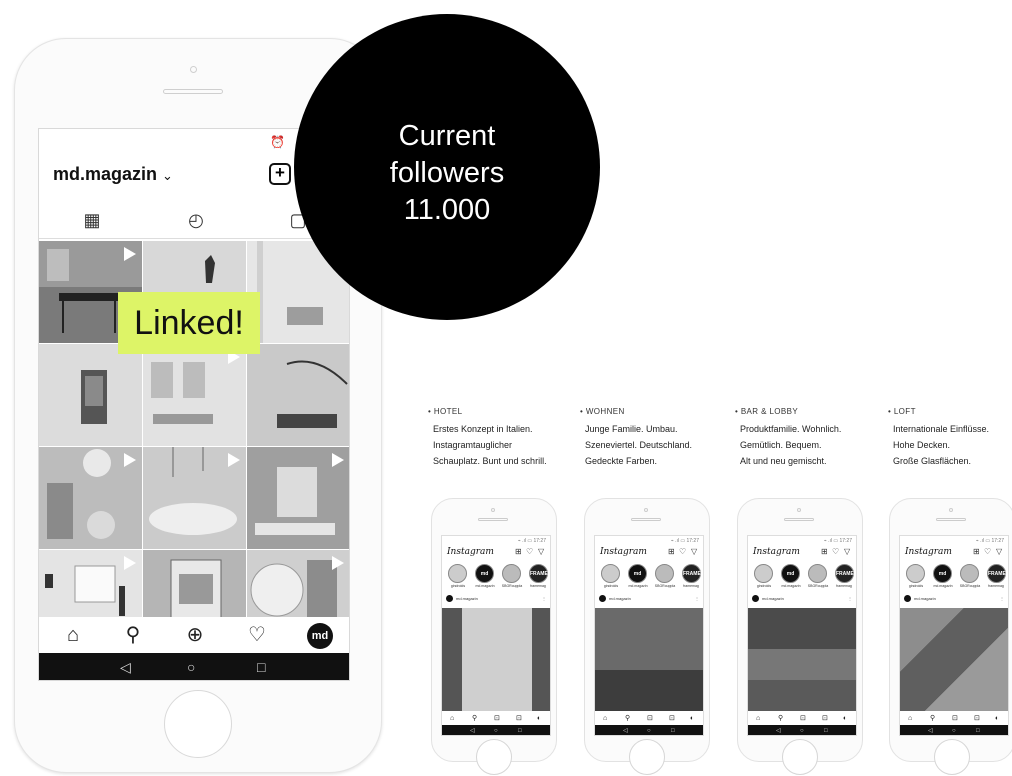  Describe the element at coordinates (198, 724) in the screenshot. I see `phone-home-button` at that location.